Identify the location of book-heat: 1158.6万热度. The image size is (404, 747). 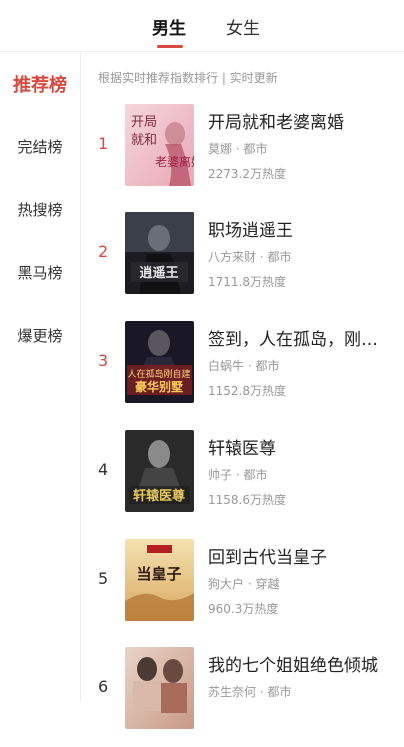
(247, 500).